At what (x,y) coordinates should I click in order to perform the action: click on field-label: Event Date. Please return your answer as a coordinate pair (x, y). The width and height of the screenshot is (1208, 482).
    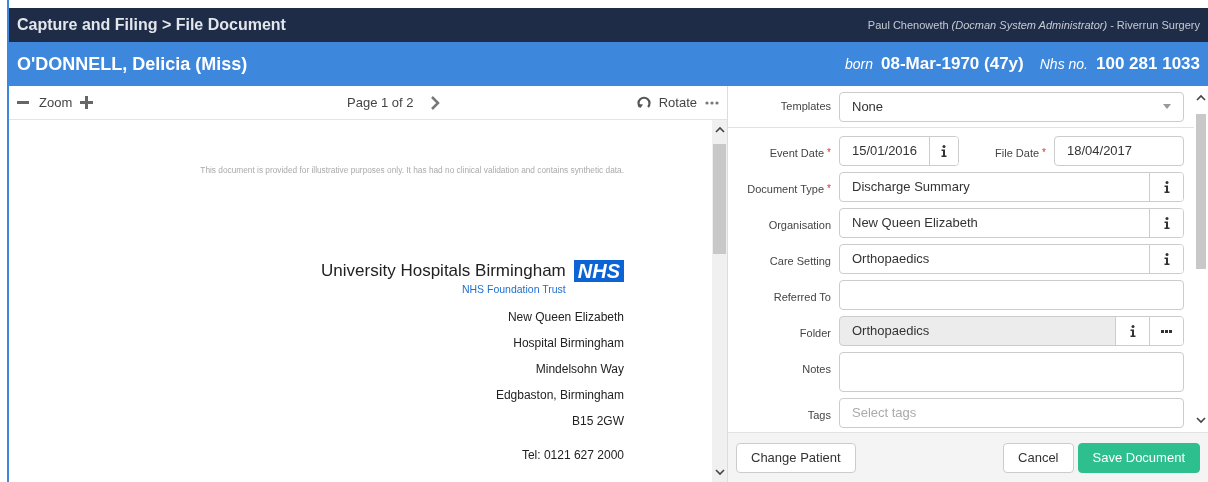
    Looking at the image, I should click on (797, 153).